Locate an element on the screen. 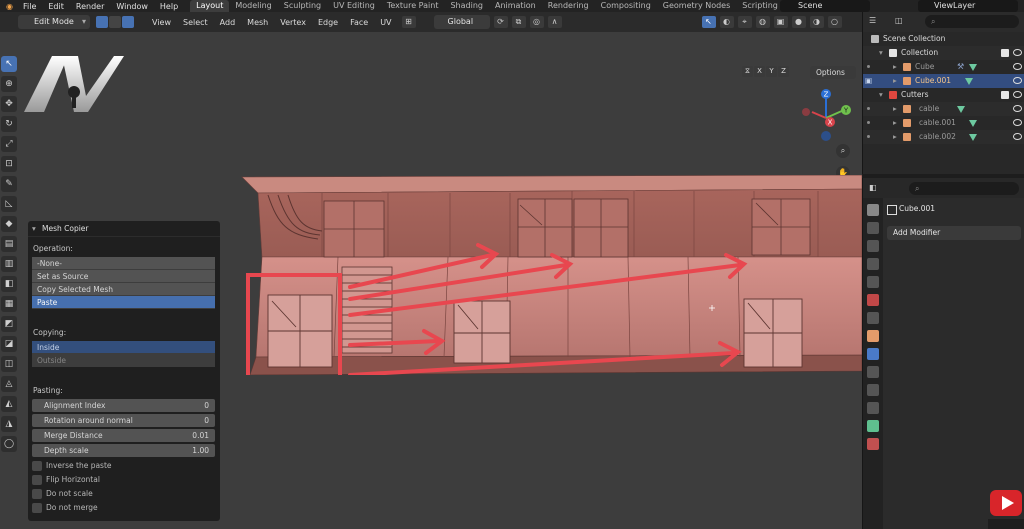 Image resolution: width=1024 pixels, height=529 pixels. outliner-row-collection: ▾ Collection is located at coordinates (943, 53).